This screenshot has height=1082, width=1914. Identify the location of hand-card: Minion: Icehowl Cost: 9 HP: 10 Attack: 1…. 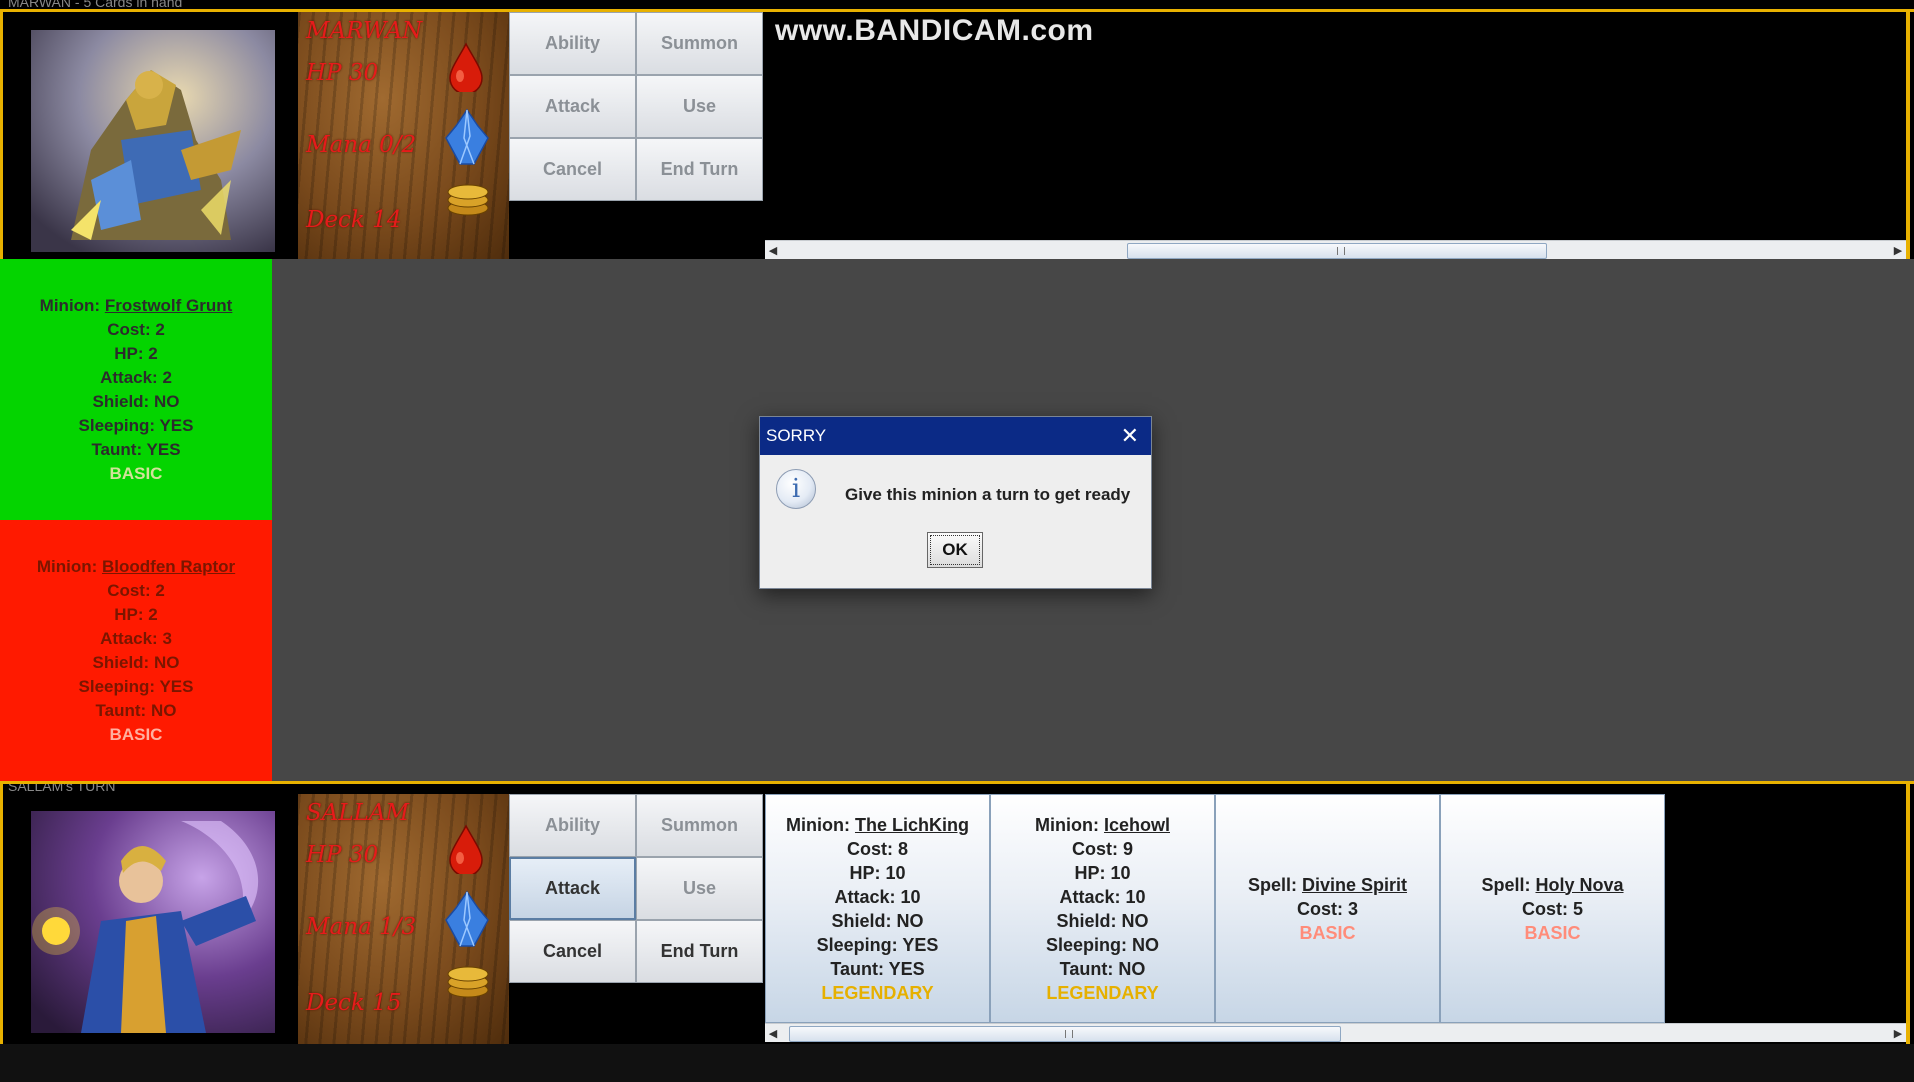
(1102, 908).